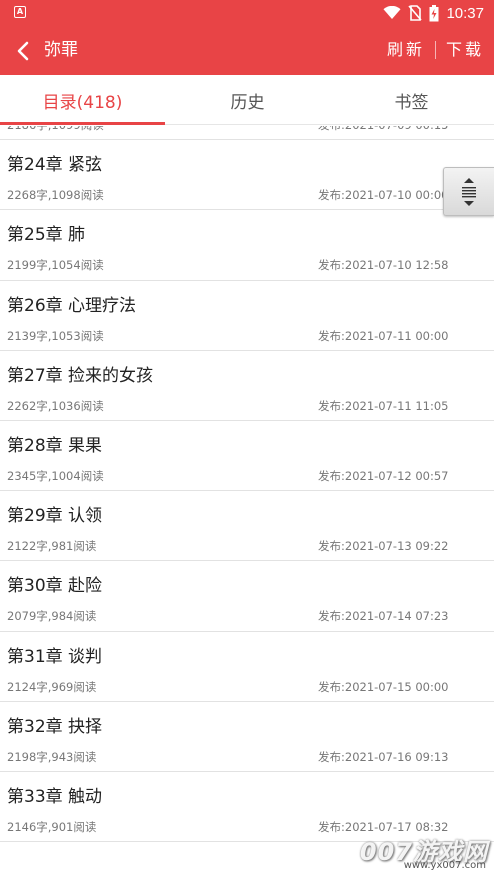 The width and height of the screenshot is (494, 878). What do you see at coordinates (383, 616) in the screenshot?
I see `chapter-publish-date: 发布:2021-07-14 07:23` at bounding box center [383, 616].